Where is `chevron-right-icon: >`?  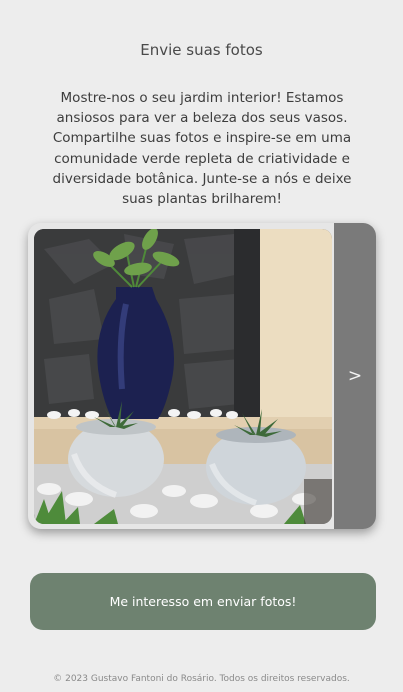 chevron-right-icon: > is located at coordinates (355, 376).